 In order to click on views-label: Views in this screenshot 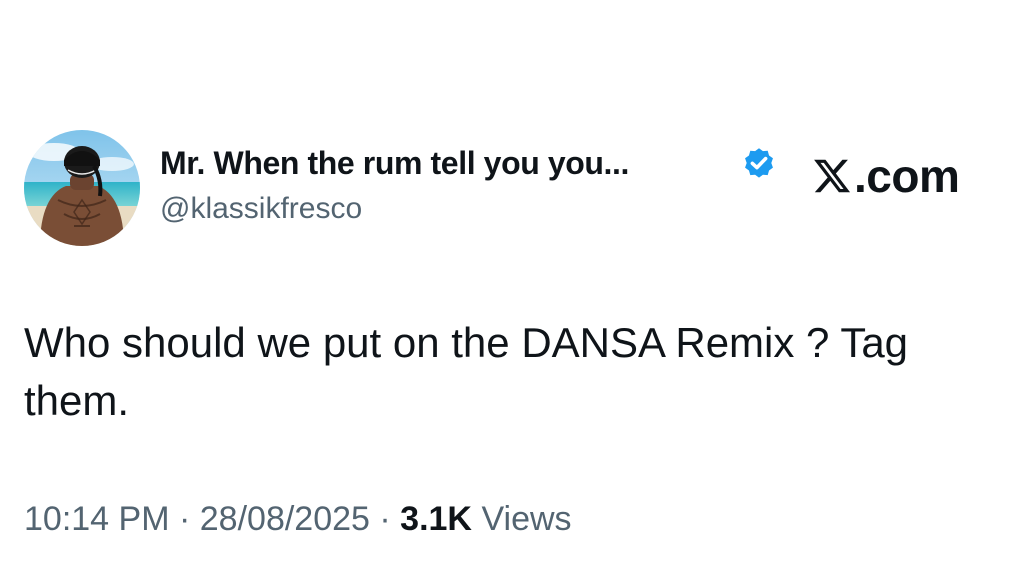, I will do `click(526, 519)`.